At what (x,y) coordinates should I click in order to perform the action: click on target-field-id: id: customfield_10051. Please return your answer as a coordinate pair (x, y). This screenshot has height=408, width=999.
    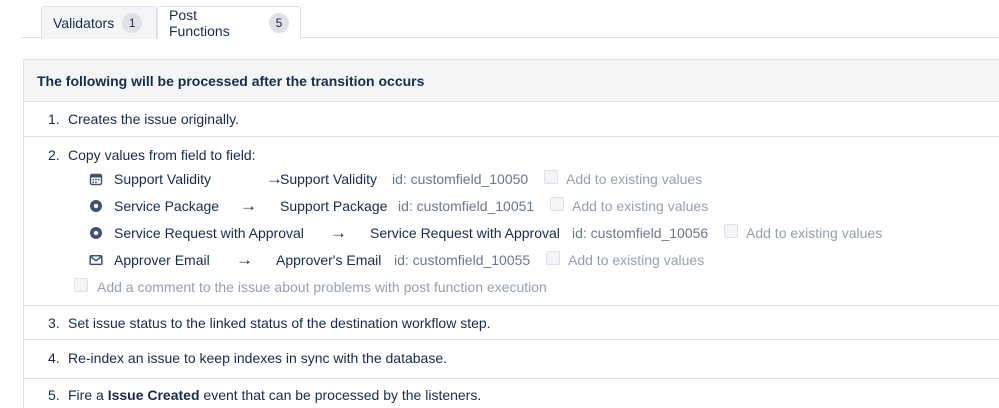
    Looking at the image, I should click on (466, 206).